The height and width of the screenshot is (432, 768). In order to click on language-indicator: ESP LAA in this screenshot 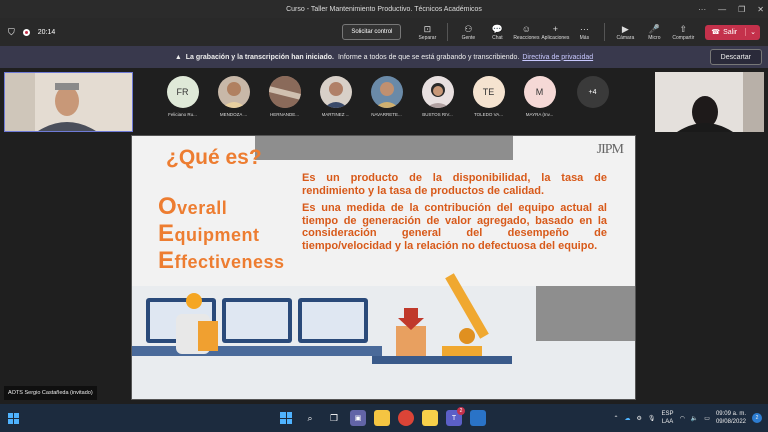, I will do `click(668, 418)`.